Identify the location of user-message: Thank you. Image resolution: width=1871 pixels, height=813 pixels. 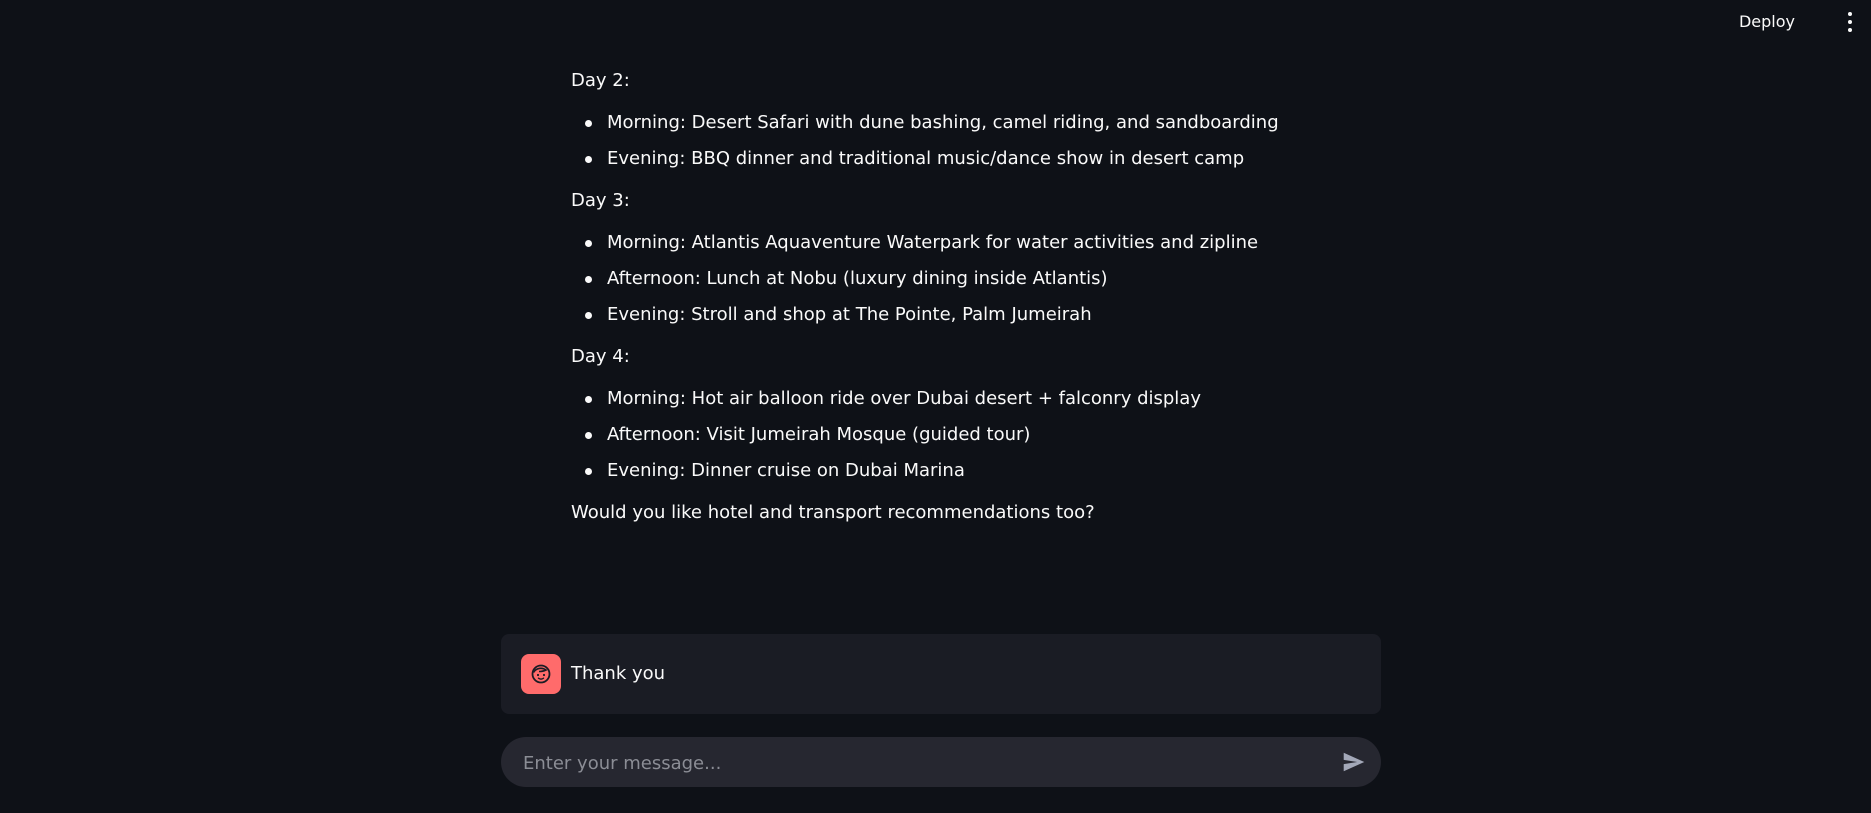
(941, 674).